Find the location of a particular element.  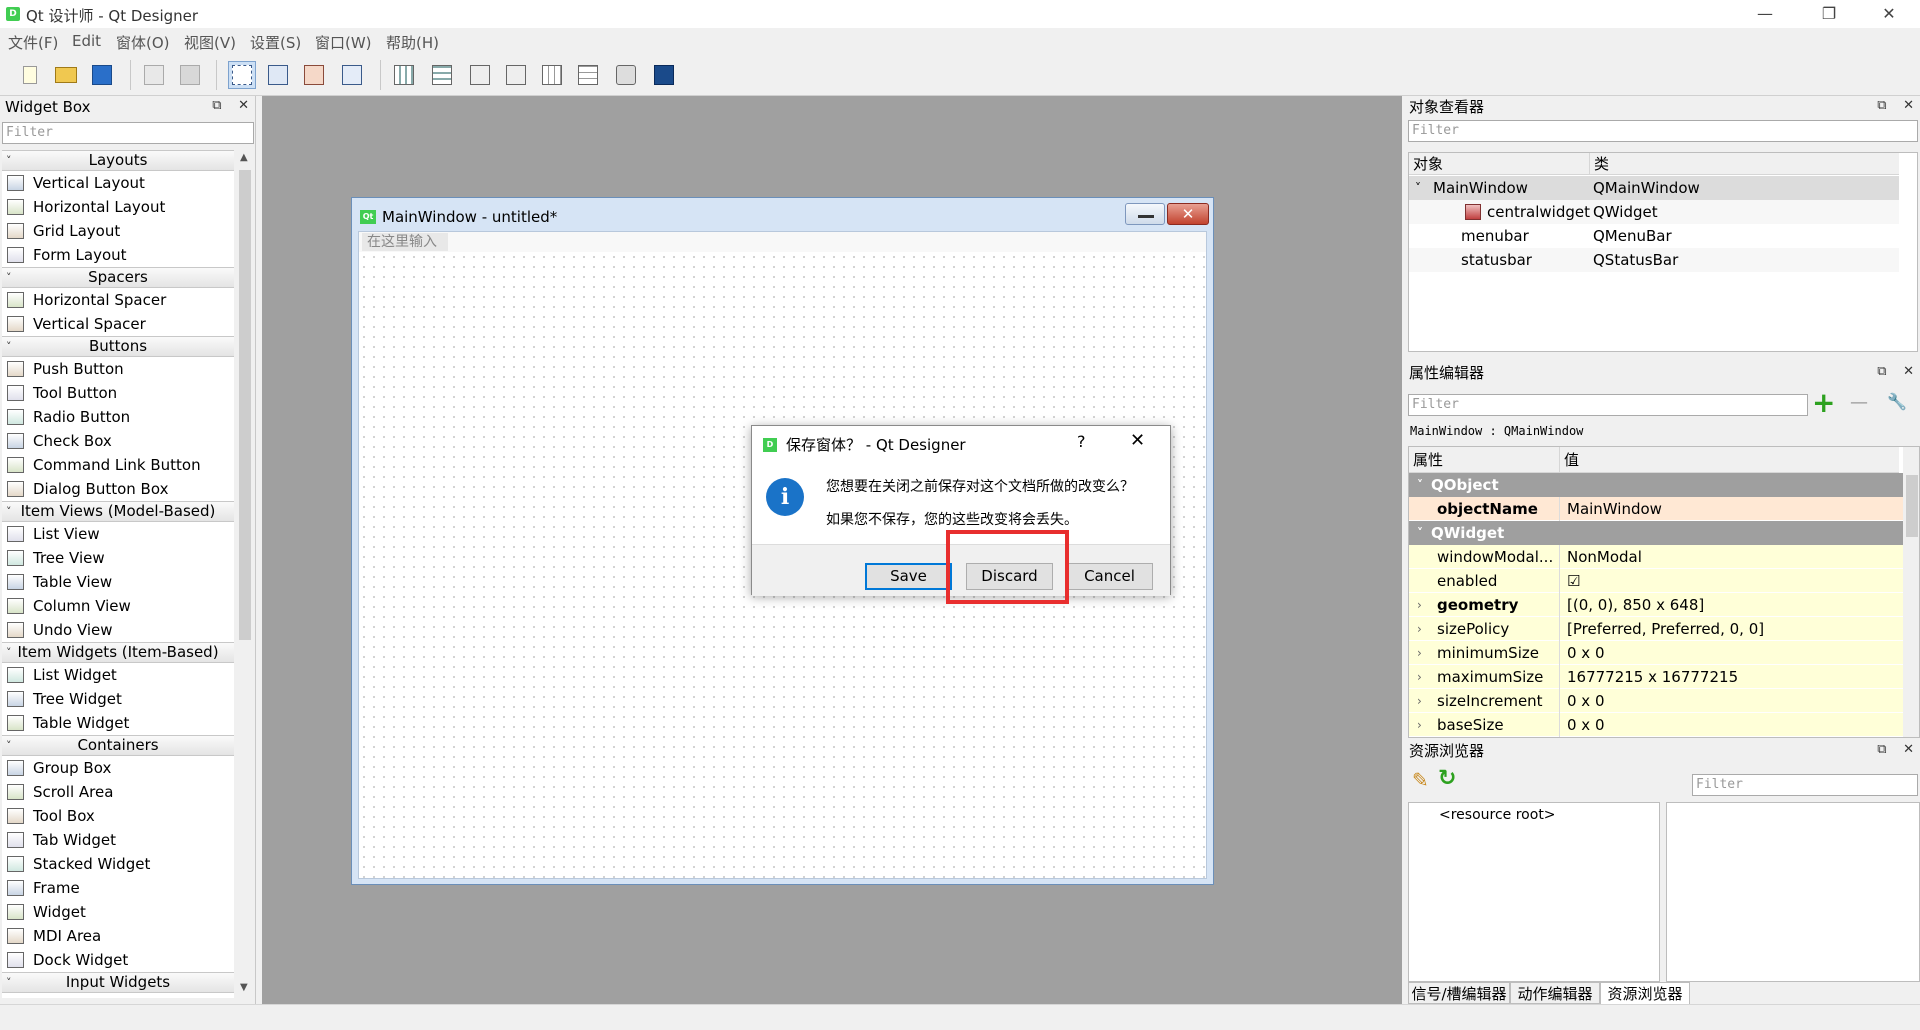

widget-item: Command Link Button is located at coordinates (118, 465).